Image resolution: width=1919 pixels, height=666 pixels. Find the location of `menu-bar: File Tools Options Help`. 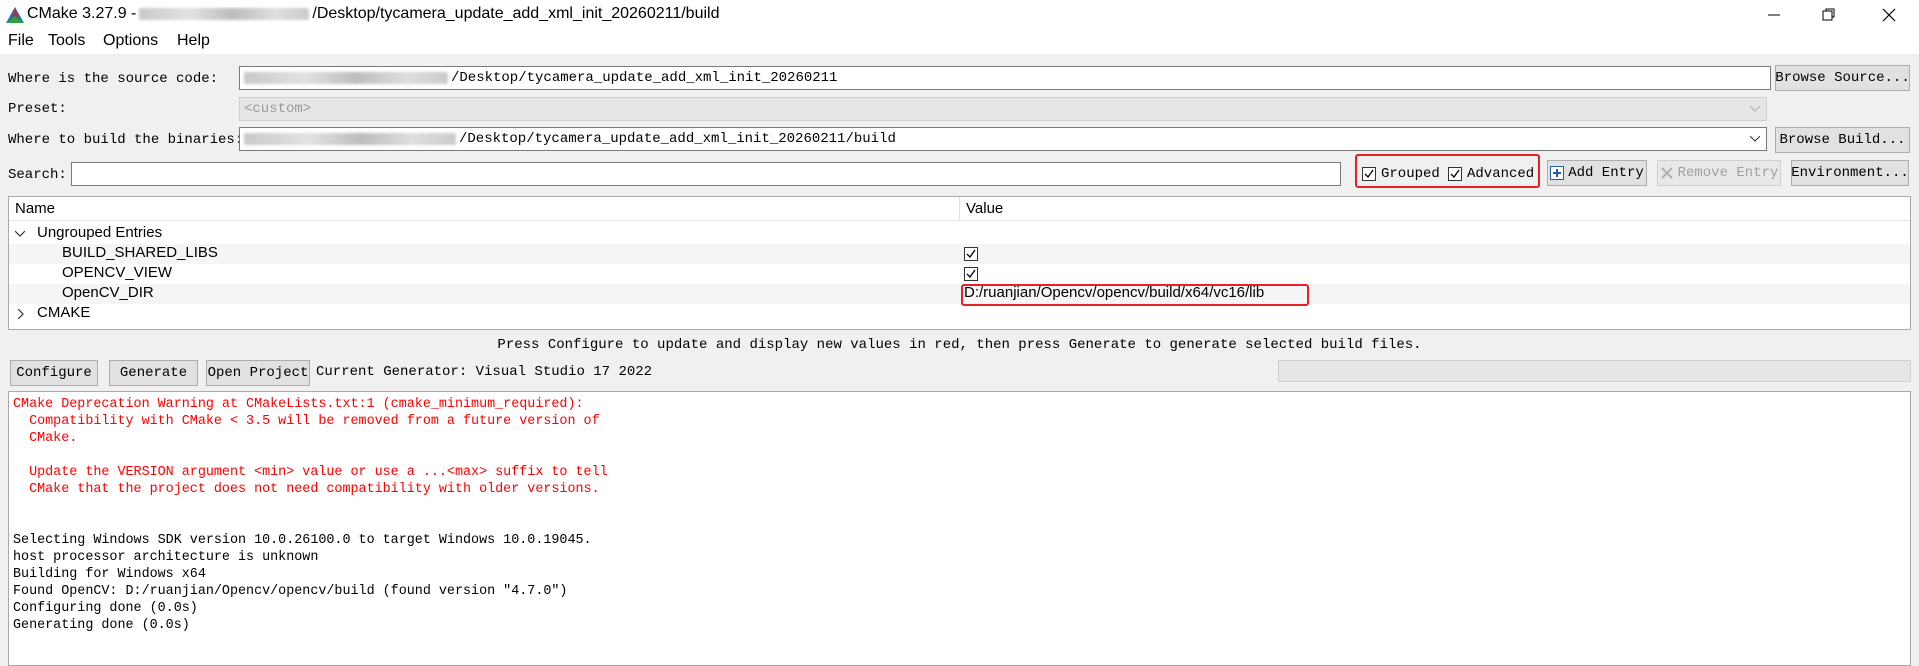

menu-bar: File Tools Options Help is located at coordinates (959, 42).